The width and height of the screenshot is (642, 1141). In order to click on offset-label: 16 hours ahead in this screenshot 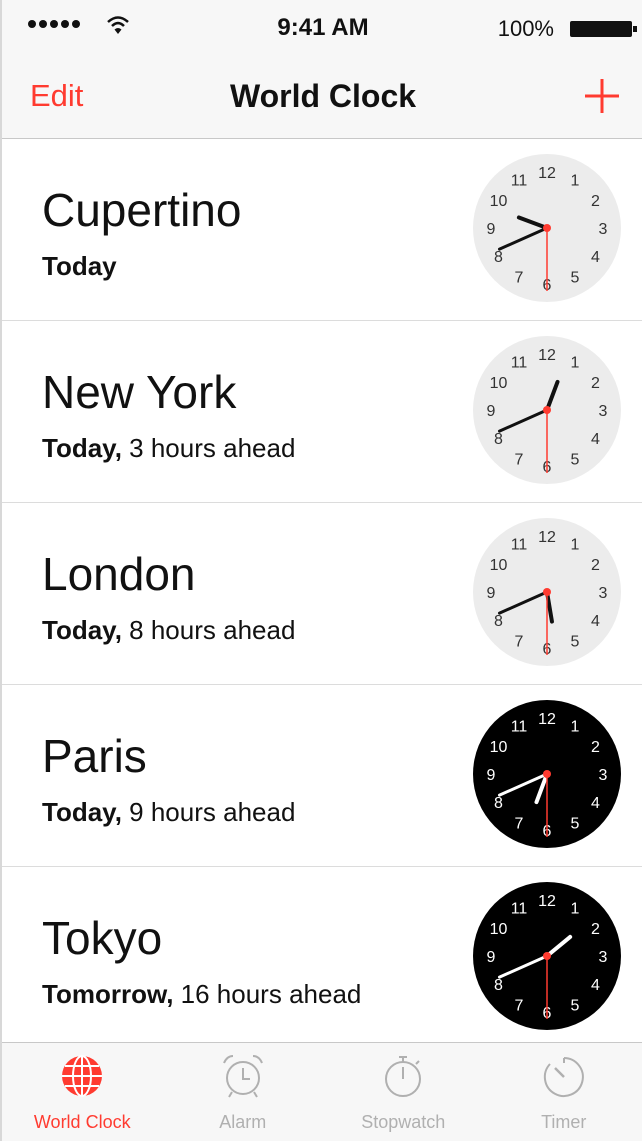, I will do `click(267, 994)`.